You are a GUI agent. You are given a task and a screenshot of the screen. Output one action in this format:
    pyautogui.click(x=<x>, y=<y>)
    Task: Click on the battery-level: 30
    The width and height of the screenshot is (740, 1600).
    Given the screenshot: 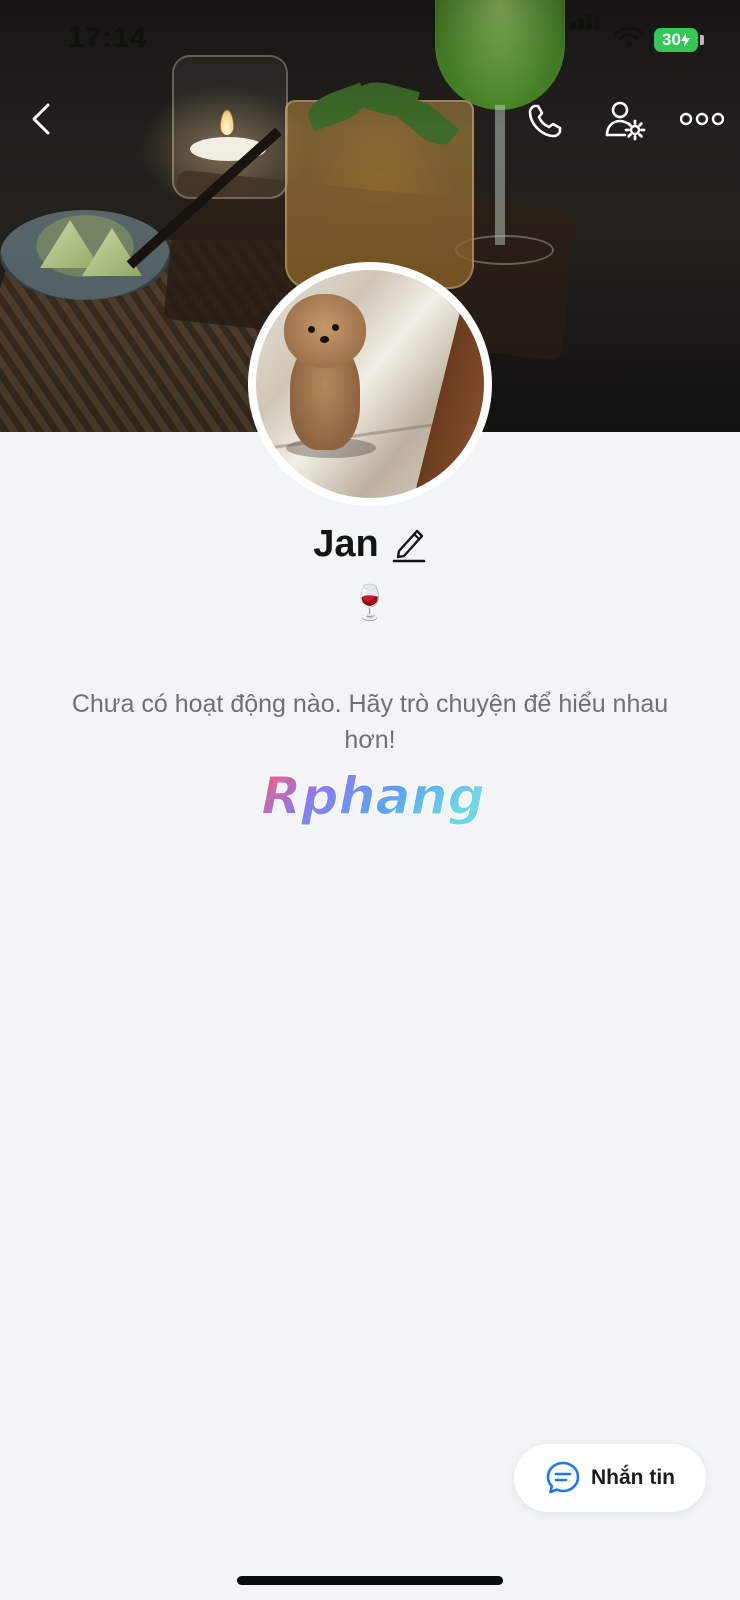 What is the action you would take?
    pyautogui.click(x=671, y=39)
    